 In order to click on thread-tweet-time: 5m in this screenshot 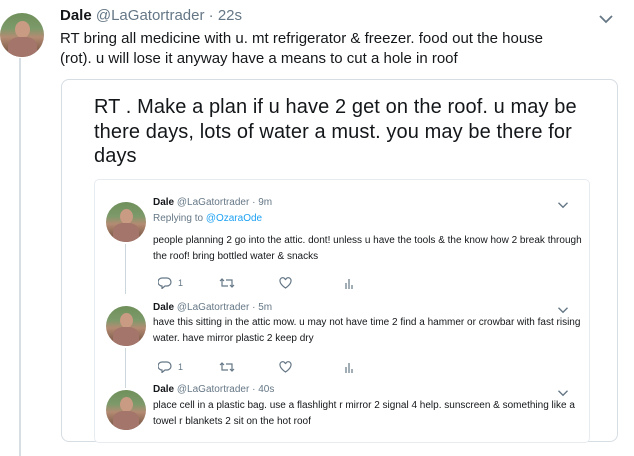, I will do `click(265, 307)`.